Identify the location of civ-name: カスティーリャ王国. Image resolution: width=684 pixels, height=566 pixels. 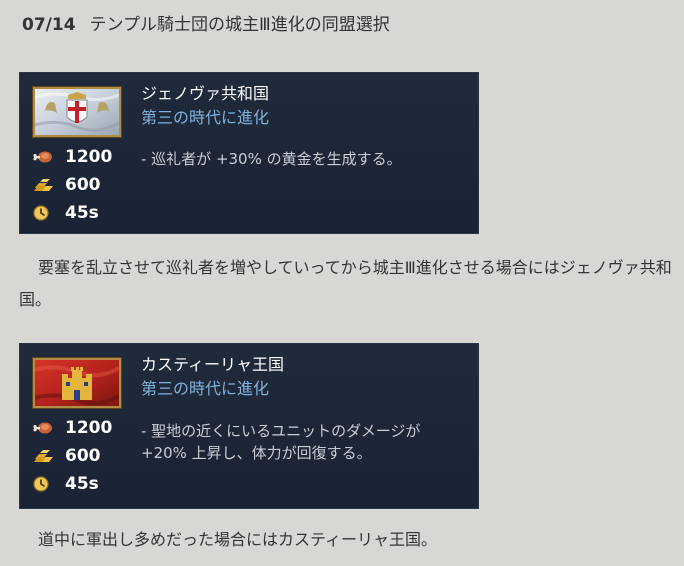
(213, 364).